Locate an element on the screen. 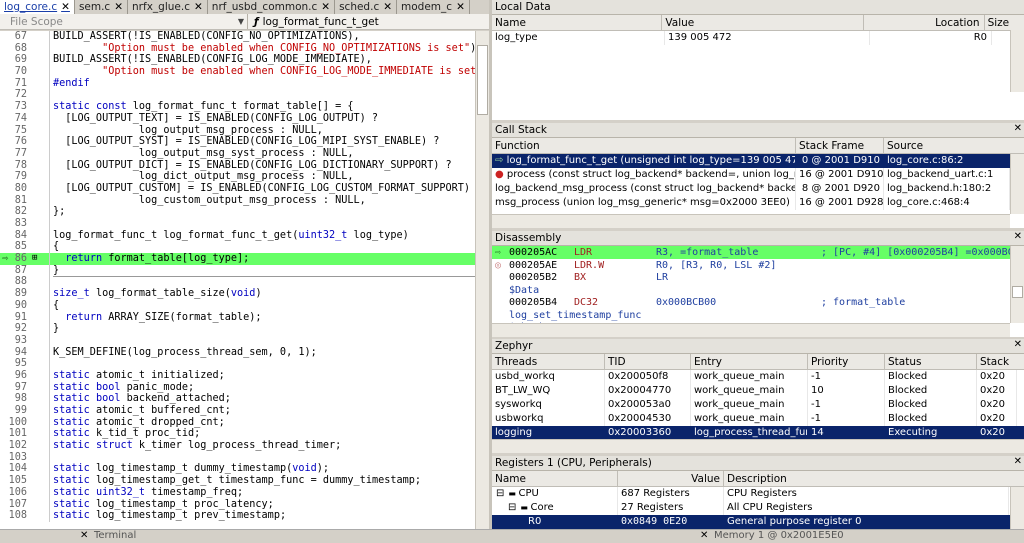 Image resolution: width=1024 pixels, height=543 pixels. code-line: 100 static atomic_t dropped_cnt; is located at coordinates (244, 422).